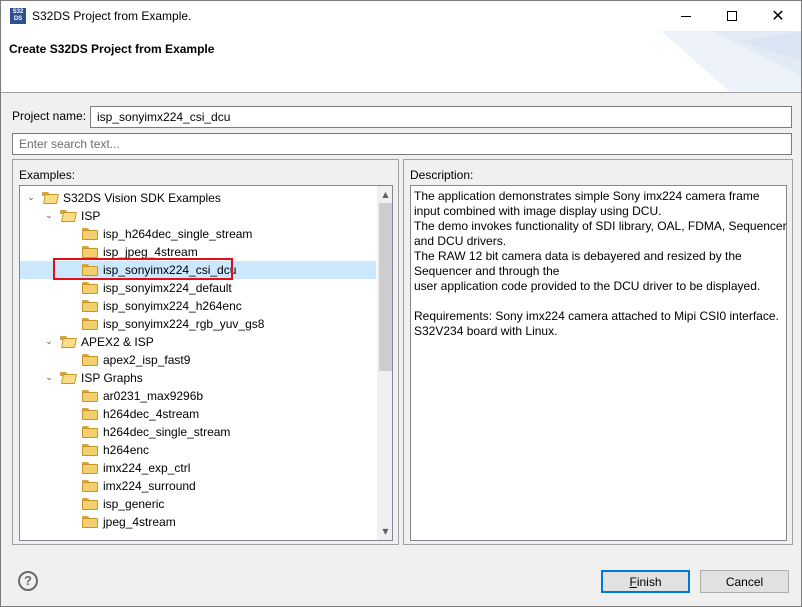 This screenshot has width=802, height=607. Describe the element at coordinates (442, 175) in the screenshot. I see `description-label: Description:` at that location.